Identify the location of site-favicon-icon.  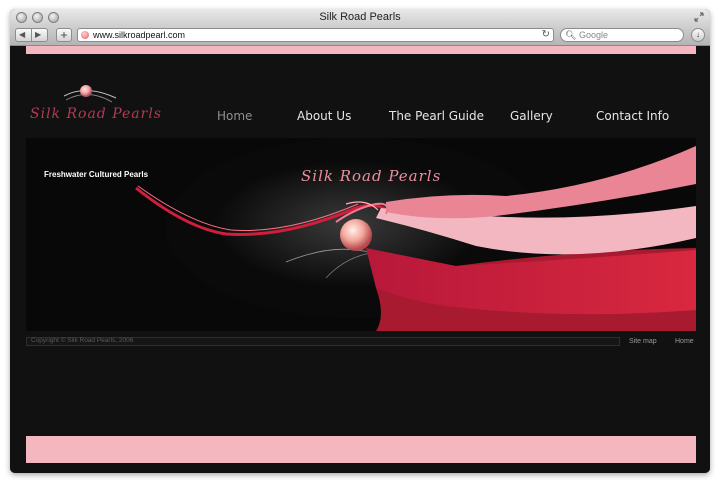
(85, 35).